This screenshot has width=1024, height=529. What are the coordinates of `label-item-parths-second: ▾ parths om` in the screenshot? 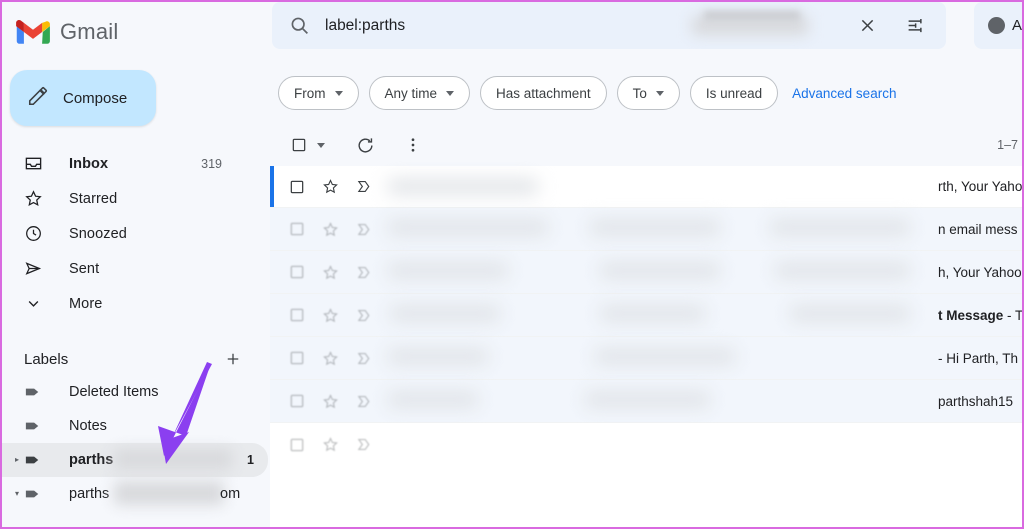 It's located at (135, 494).